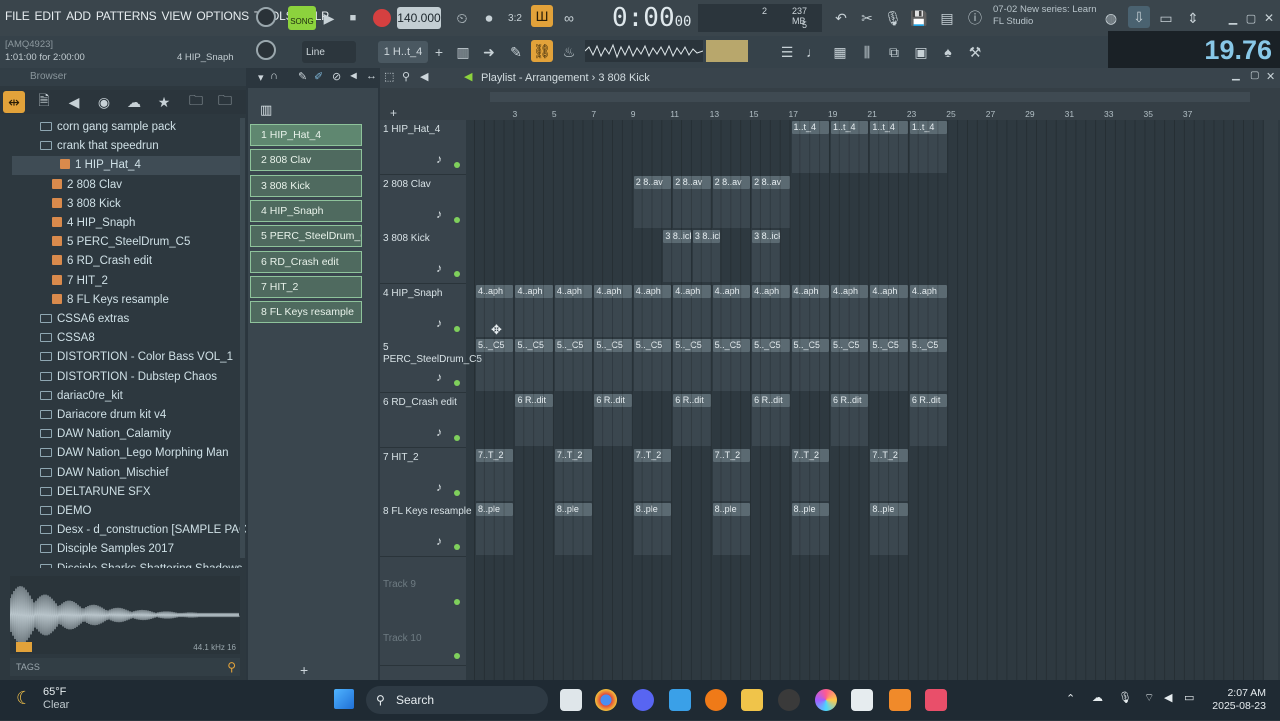  I want to click on menu-item: ADD, so click(78, 16).